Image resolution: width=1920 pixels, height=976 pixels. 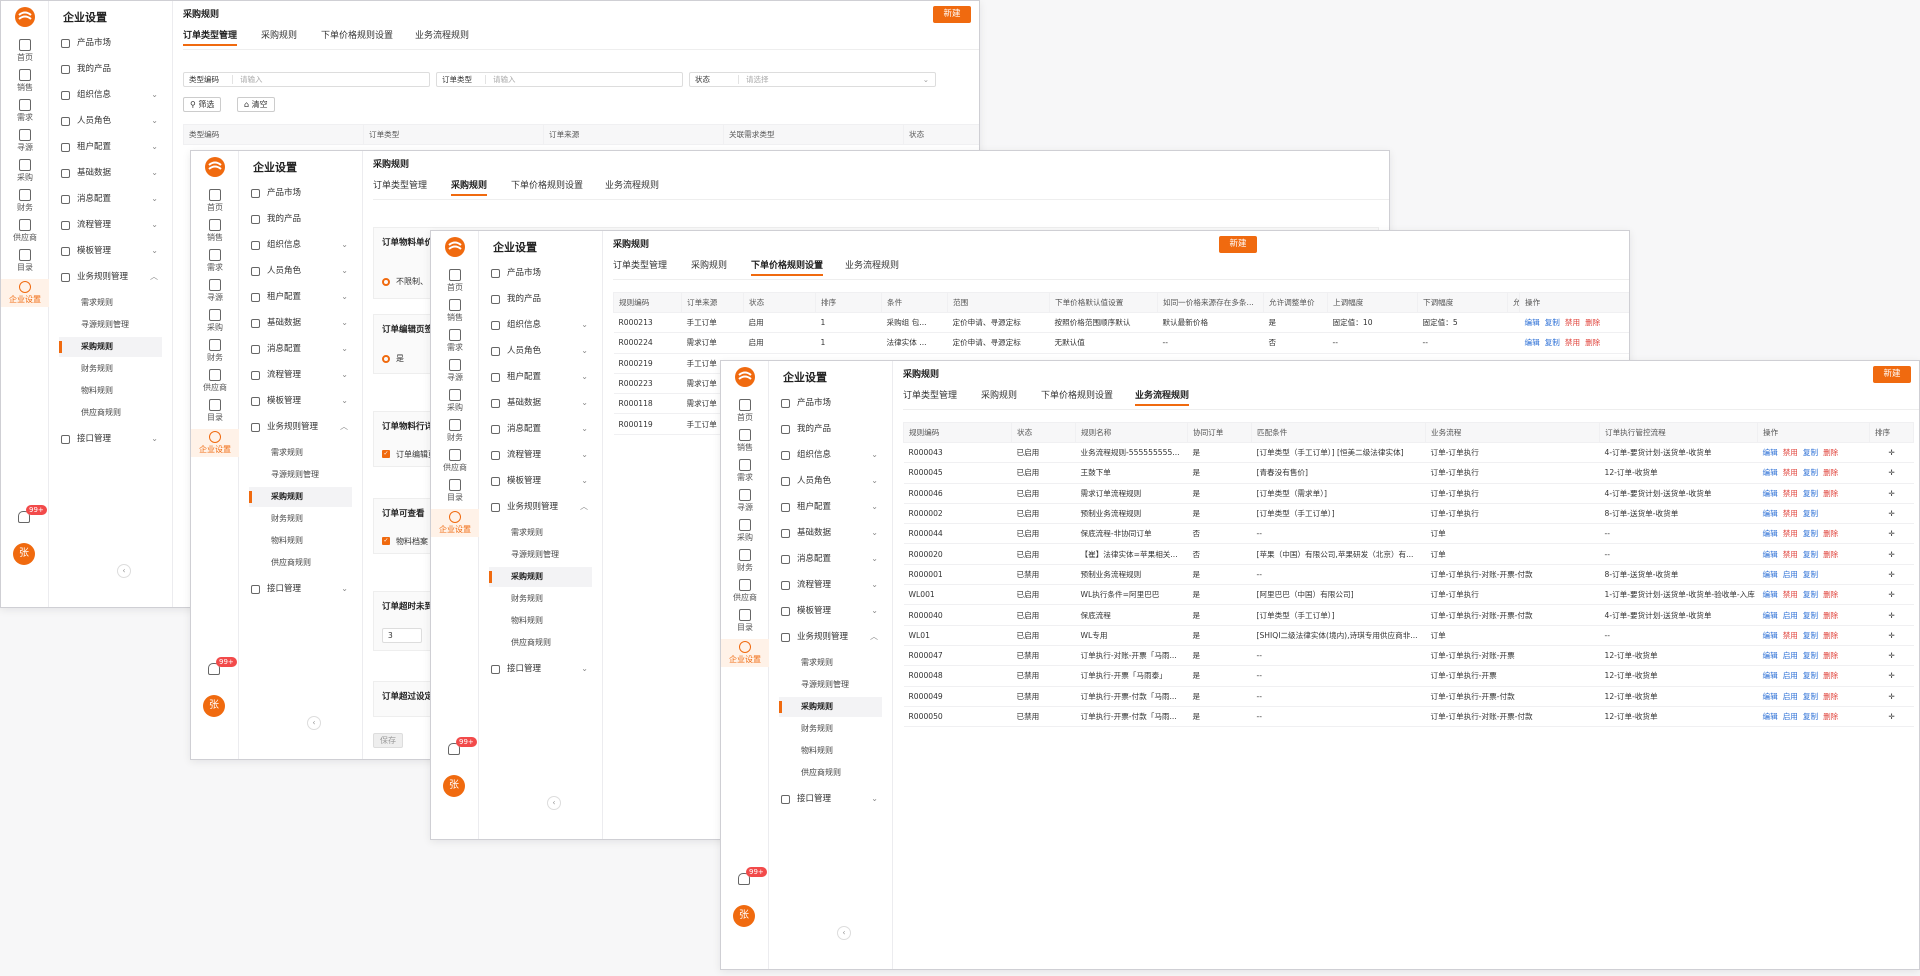 What do you see at coordinates (812, 79) in the screenshot?
I see `filter-status: 状态 请选择 ⌄` at bounding box center [812, 79].